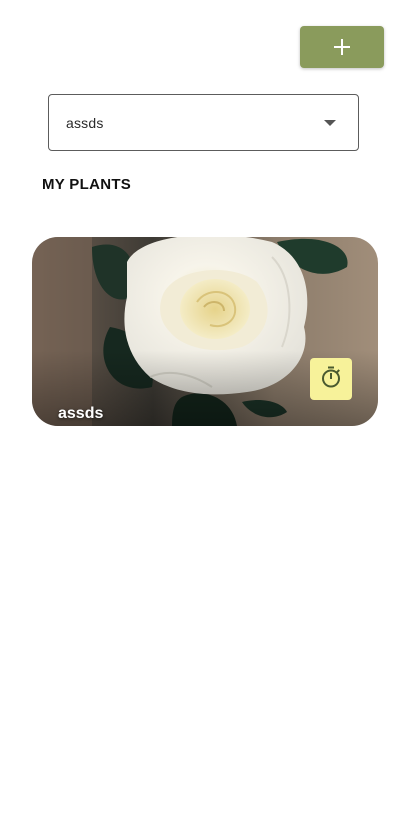 This screenshot has height=815, width=411. I want to click on add-plant-button, so click(342, 47).